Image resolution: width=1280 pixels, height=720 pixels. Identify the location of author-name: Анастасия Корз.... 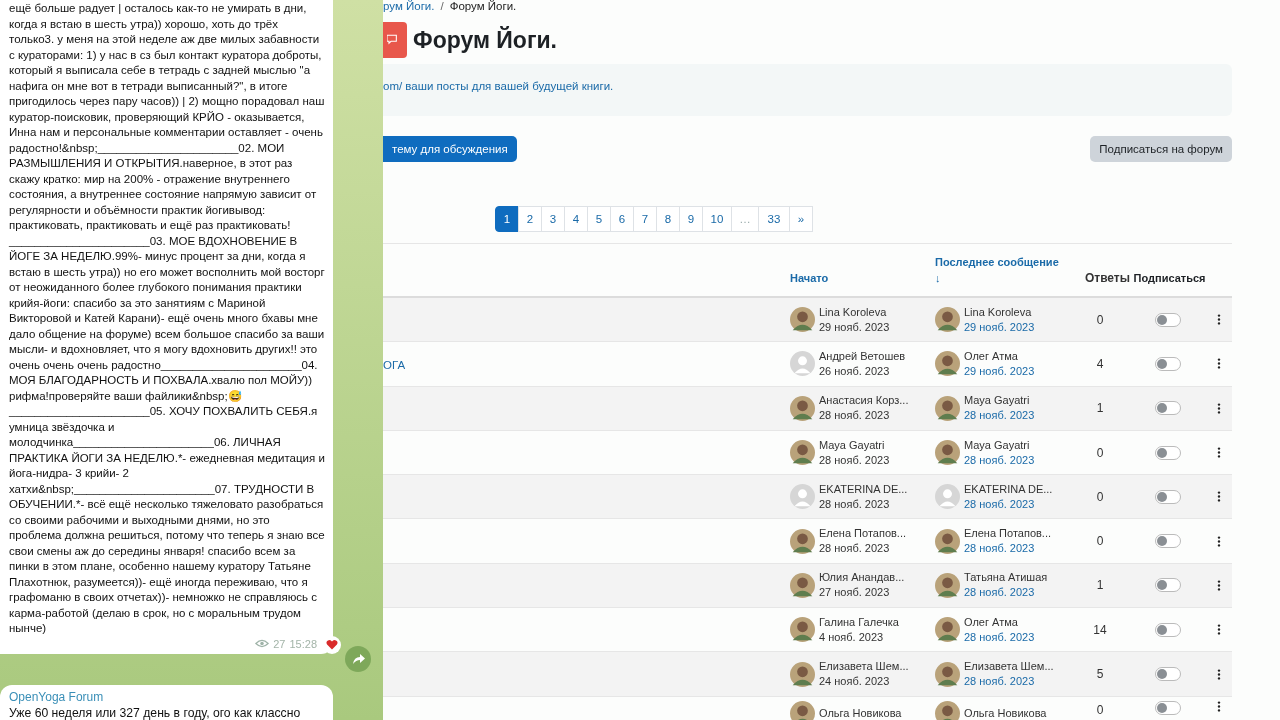
(864, 401).